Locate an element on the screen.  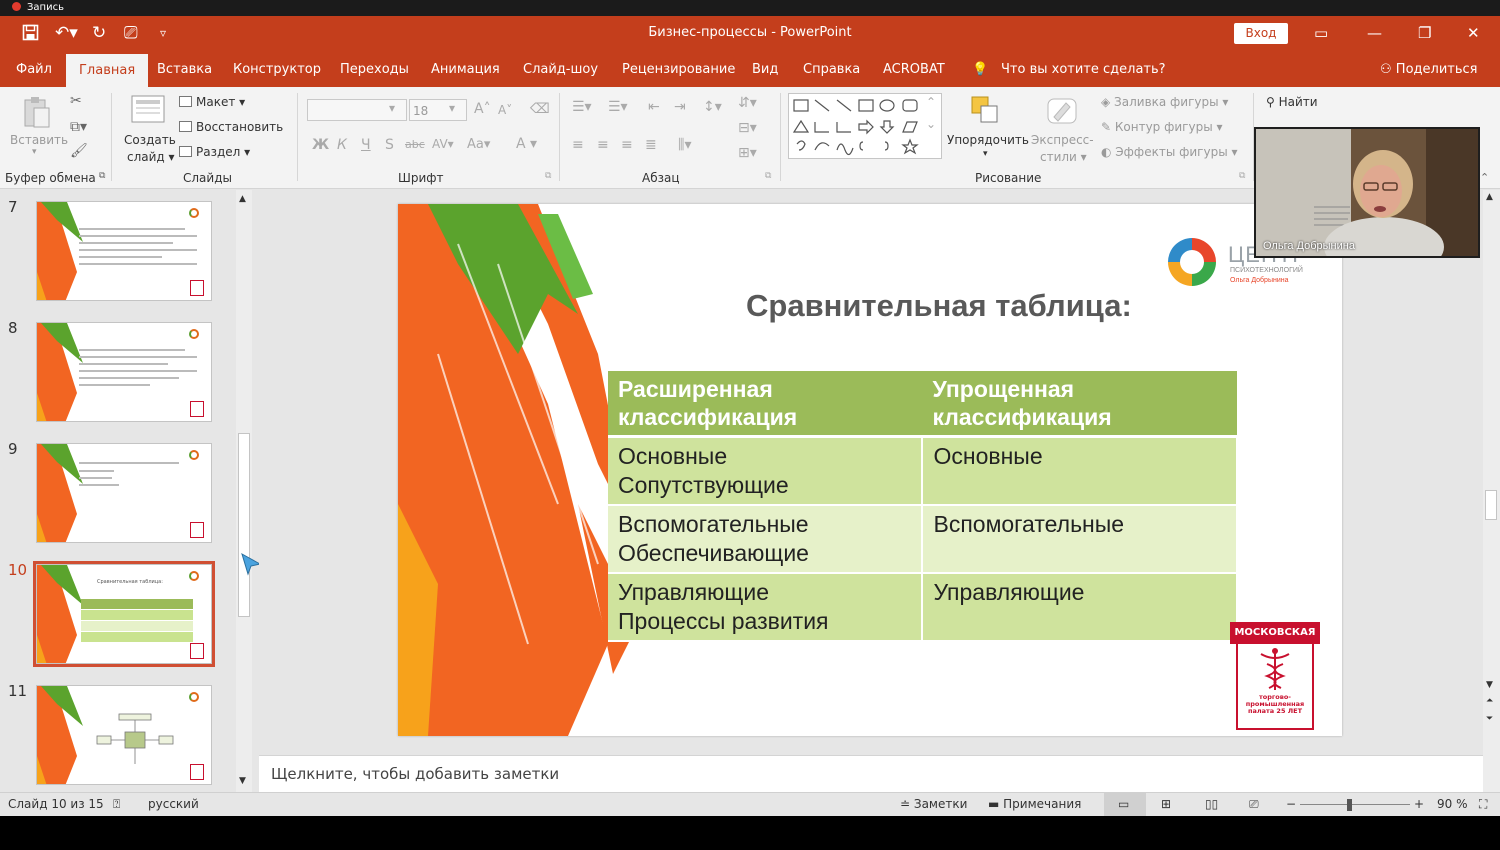
tell-me-search: Что вы хотите сделать? is located at coordinates (1083, 69).